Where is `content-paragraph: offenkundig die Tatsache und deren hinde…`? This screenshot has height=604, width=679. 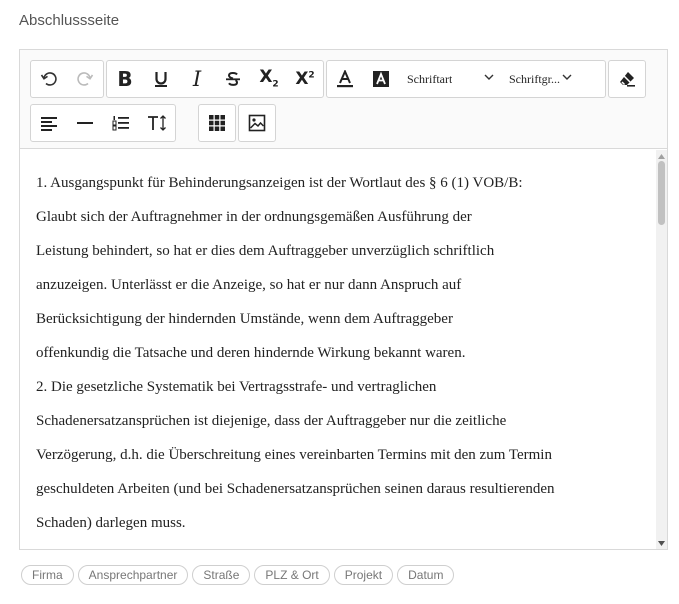 content-paragraph: offenkundig die Tatsache und deren hinde… is located at coordinates (251, 353).